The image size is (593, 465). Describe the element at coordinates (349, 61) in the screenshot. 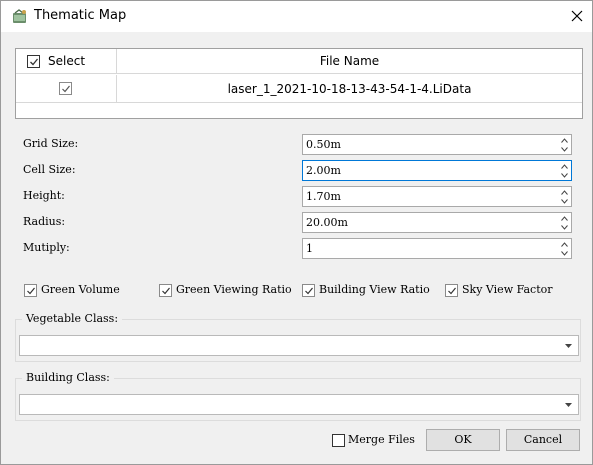

I see `file-name-column-header: File Name` at that location.